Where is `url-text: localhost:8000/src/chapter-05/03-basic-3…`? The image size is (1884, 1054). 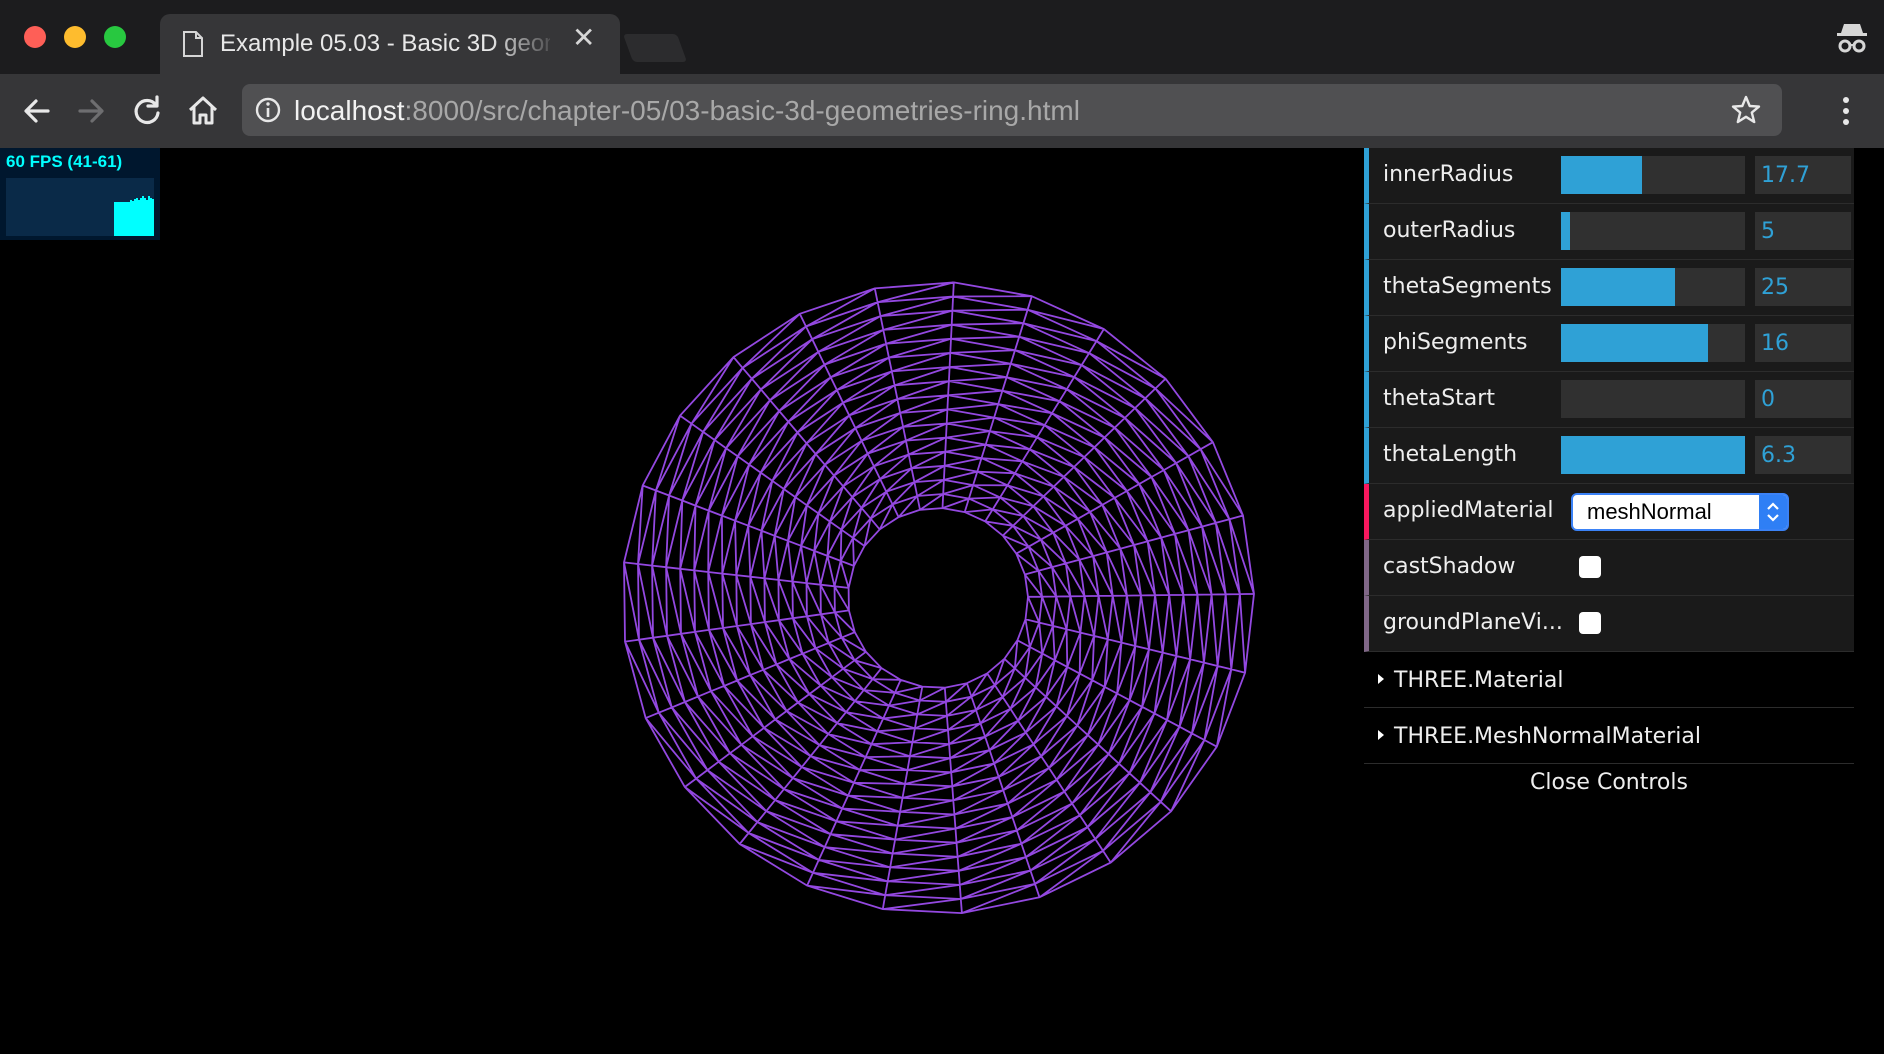
url-text: localhost:8000/src/chapter-05/03-basic-3… is located at coordinates (687, 111).